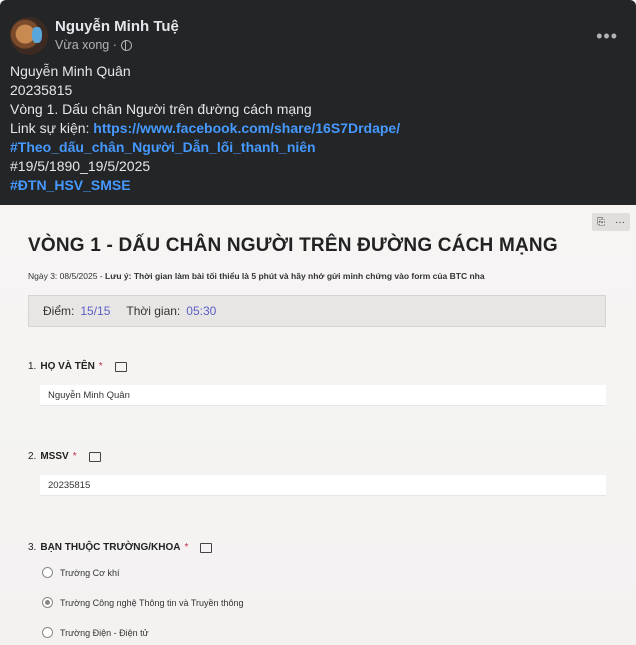 The image size is (636, 645). Describe the element at coordinates (86, 45) in the screenshot. I see `post-time: Vừa xong ·` at that location.